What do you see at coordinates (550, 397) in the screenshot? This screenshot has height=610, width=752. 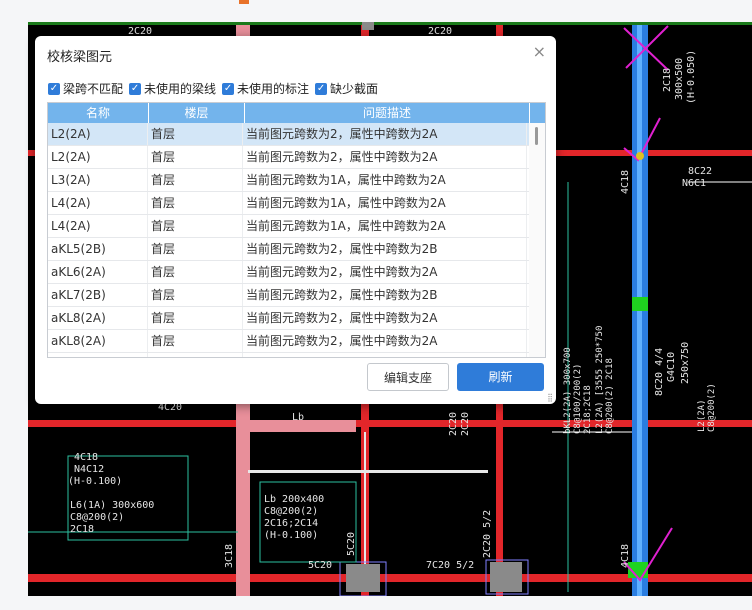 I see `resize-grip-icon: ⣿` at bounding box center [550, 397].